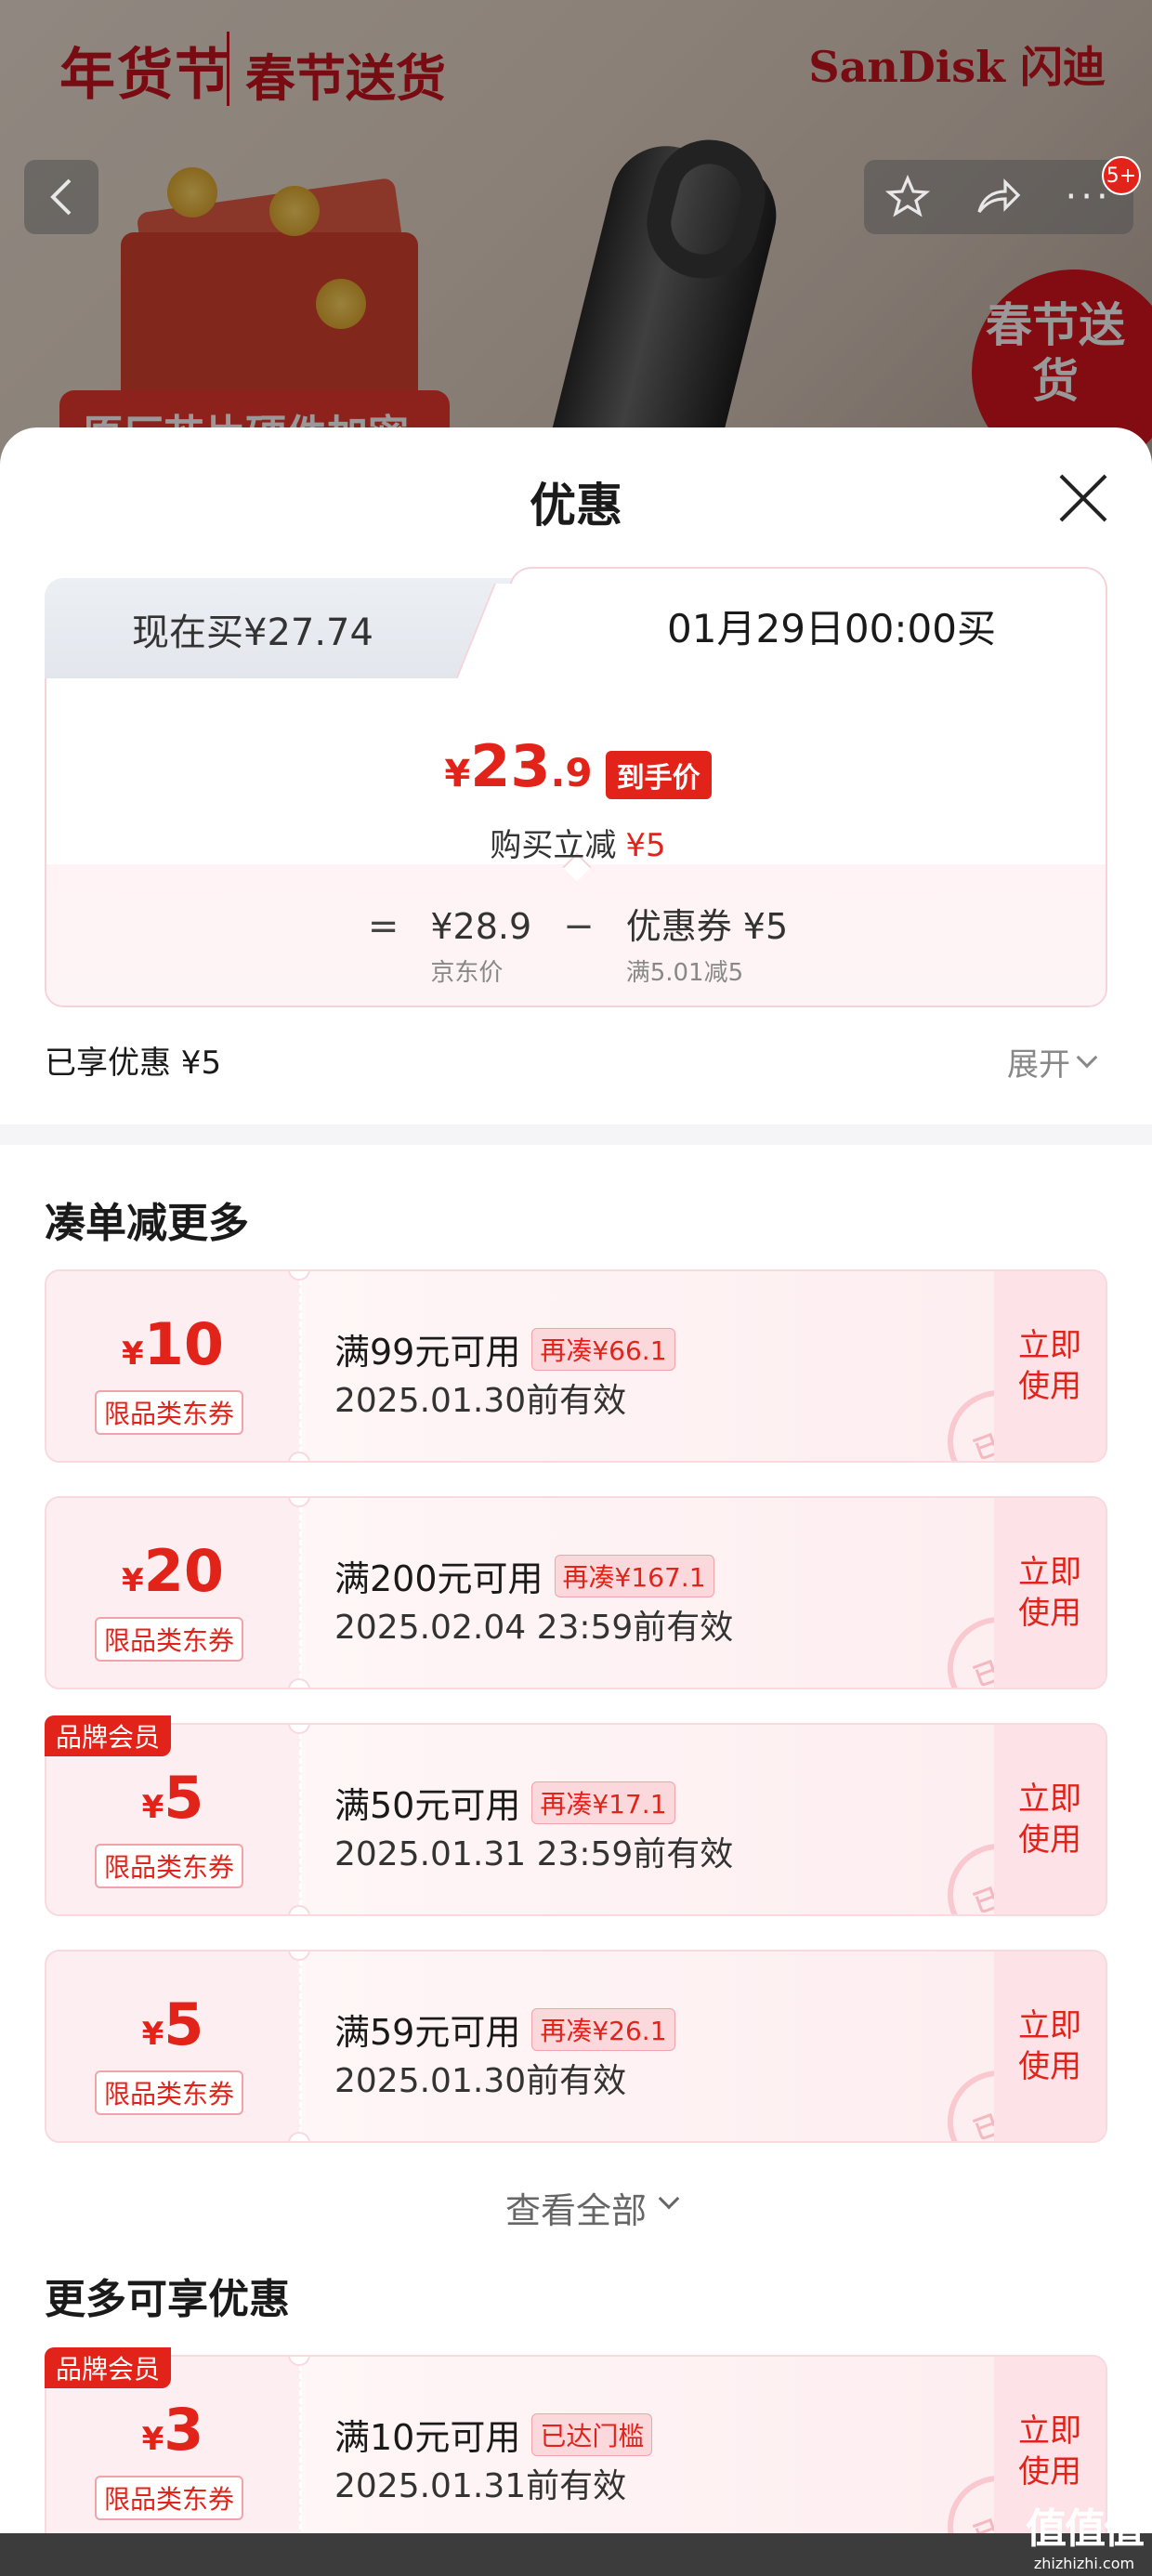 The width and height of the screenshot is (1152, 2576). Describe the element at coordinates (481, 926) in the screenshot. I see `jd-price: ¥28.9` at that location.